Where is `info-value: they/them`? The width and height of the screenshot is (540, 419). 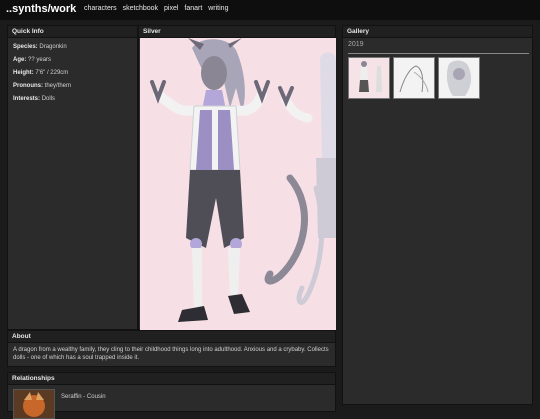
info-value: they/them is located at coordinates (58, 86).